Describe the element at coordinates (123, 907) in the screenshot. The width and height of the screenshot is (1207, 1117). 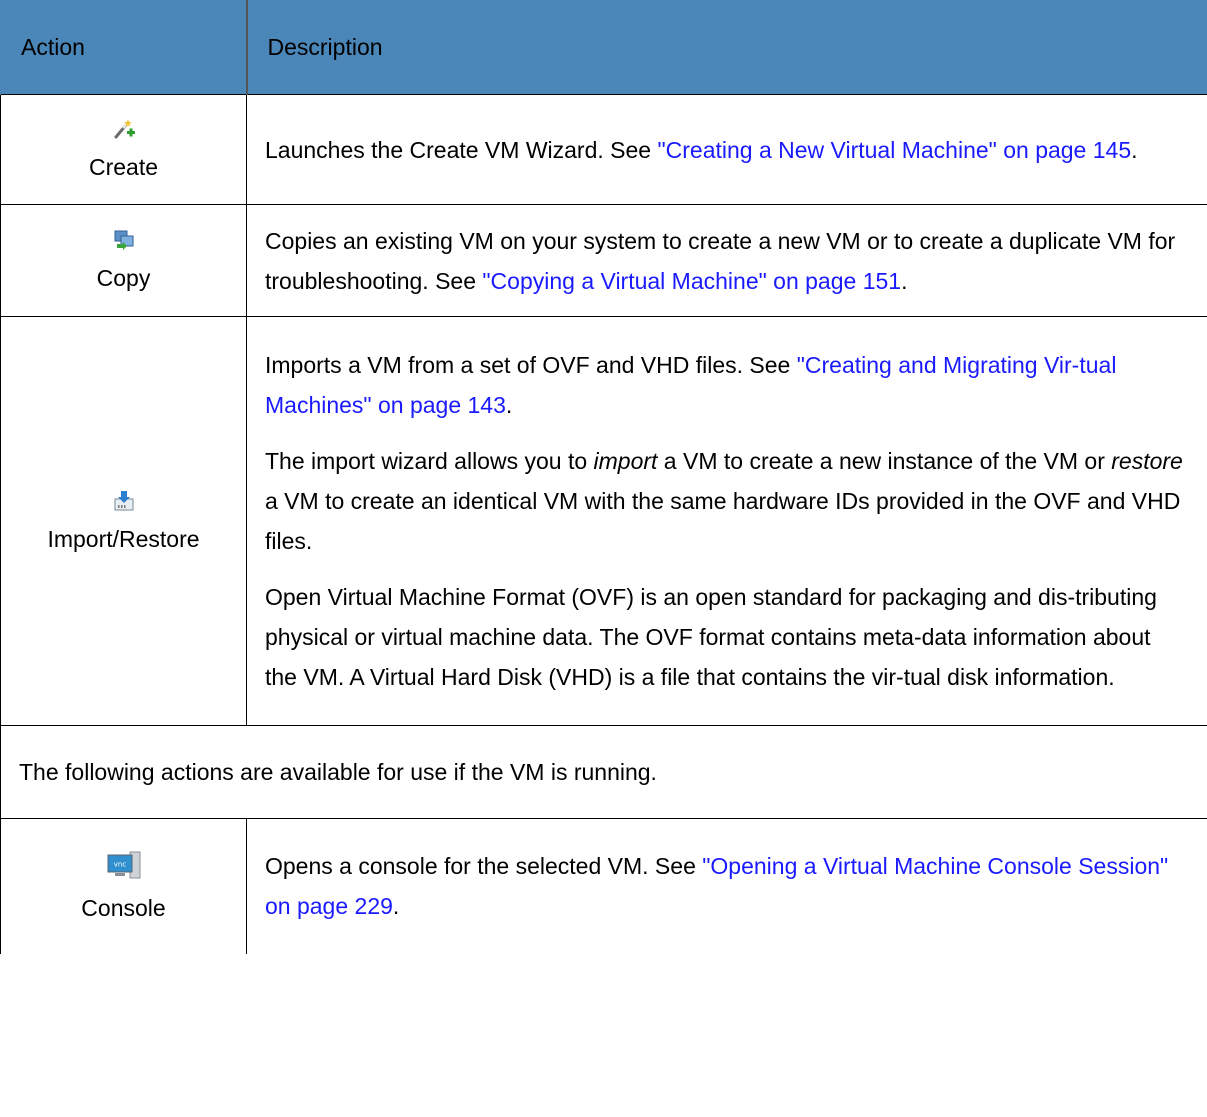
I see `action-label-console: Console` at that location.